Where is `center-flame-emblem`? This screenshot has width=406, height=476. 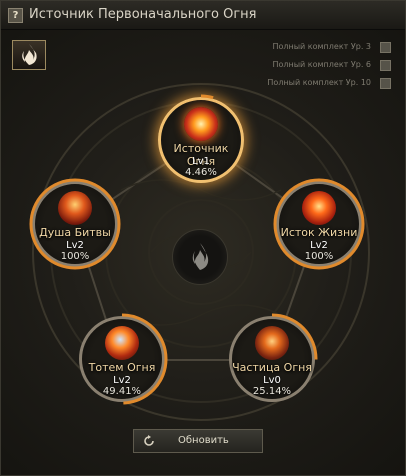 center-flame-emblem is located at coordinates (200, 257).